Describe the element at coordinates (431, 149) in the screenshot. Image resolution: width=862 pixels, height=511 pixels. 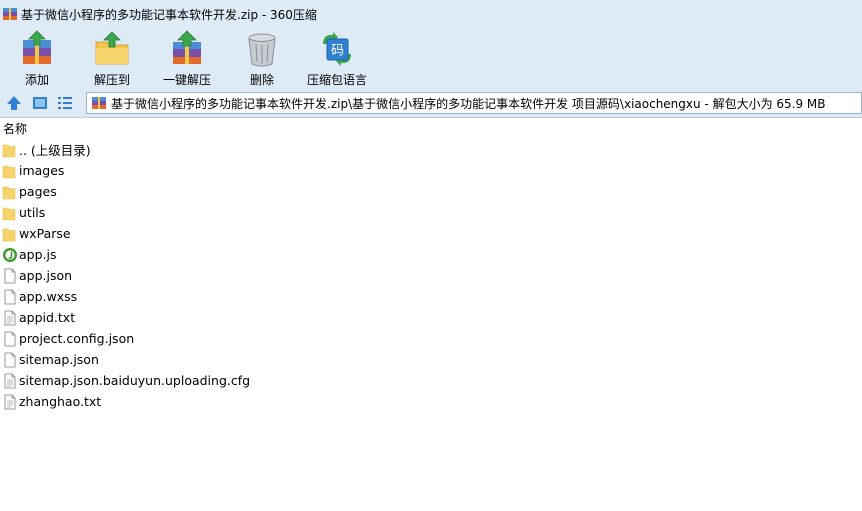
I see `parent-directory-row: .. (上级目录)` at that location.